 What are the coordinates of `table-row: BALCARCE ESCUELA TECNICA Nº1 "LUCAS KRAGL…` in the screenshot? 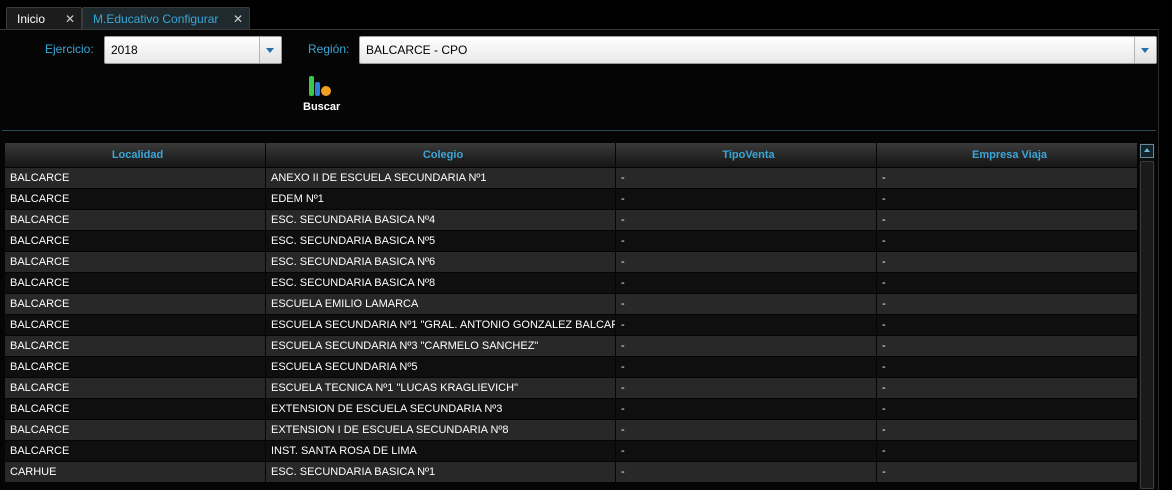 It's located at (571, 388).